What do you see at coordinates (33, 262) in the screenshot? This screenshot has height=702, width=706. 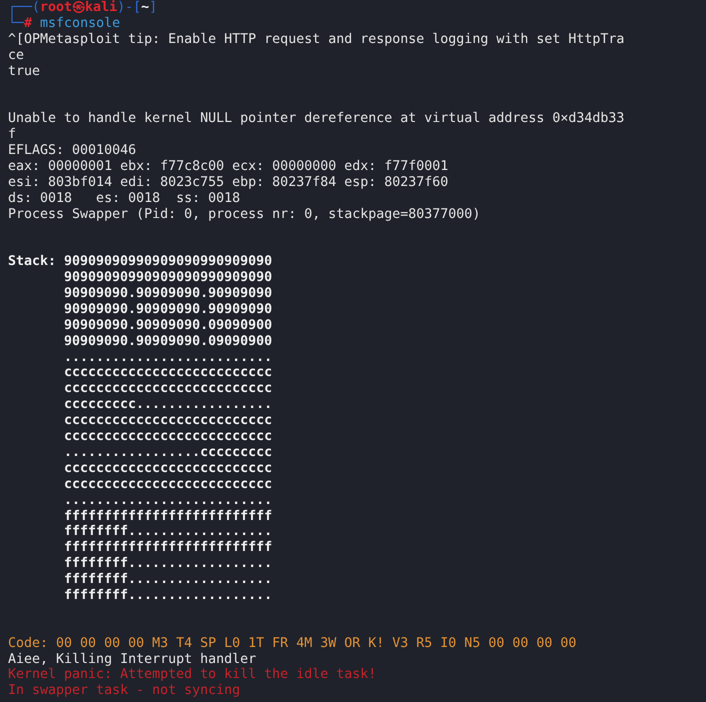 I see `stack-label: Stack:` at bounding box center [33, 262].